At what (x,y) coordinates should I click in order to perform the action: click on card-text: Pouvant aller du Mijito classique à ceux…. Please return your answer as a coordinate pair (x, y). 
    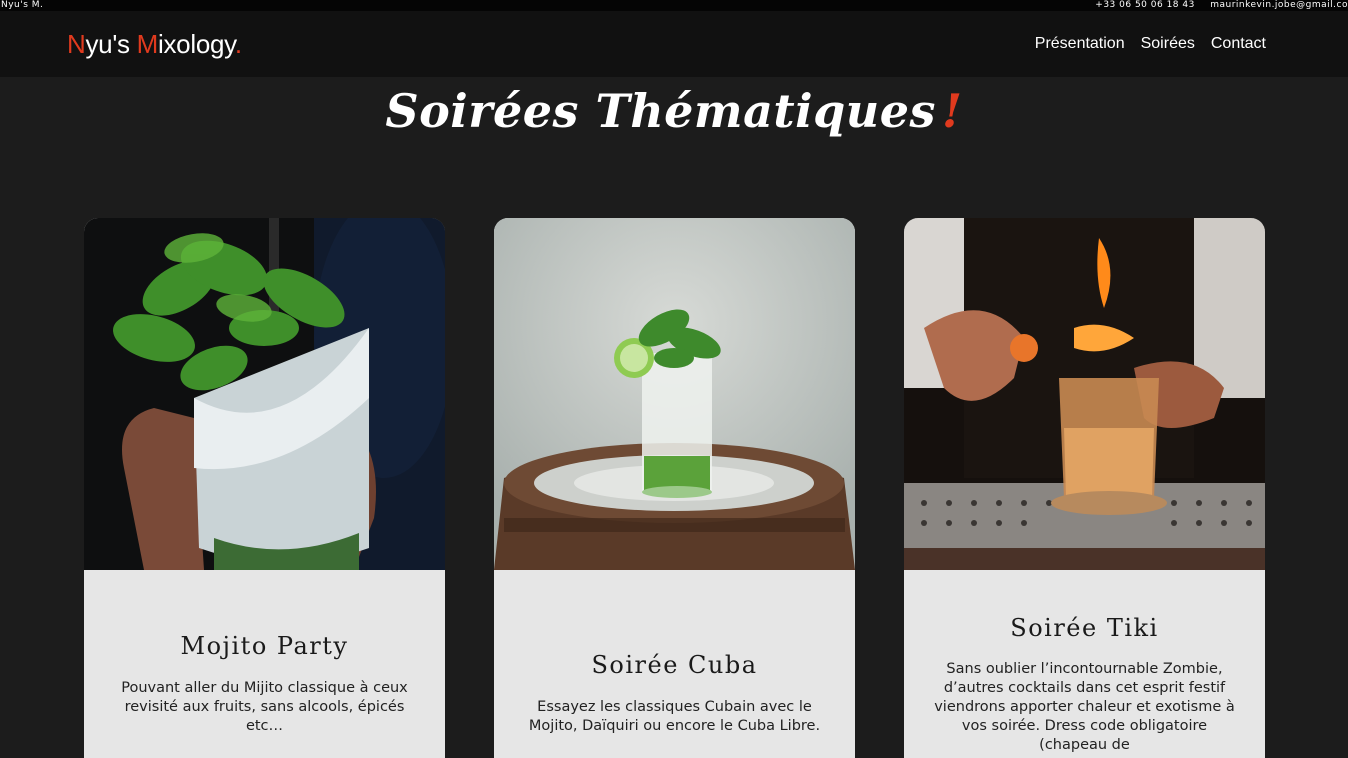
    Looking at the image, I should click on (264, 707).